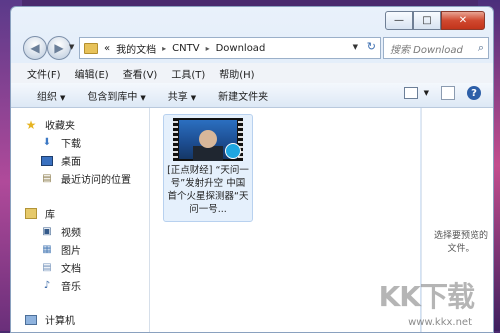  I want to click on picture-library-icon: ▦, so click(47, 249).